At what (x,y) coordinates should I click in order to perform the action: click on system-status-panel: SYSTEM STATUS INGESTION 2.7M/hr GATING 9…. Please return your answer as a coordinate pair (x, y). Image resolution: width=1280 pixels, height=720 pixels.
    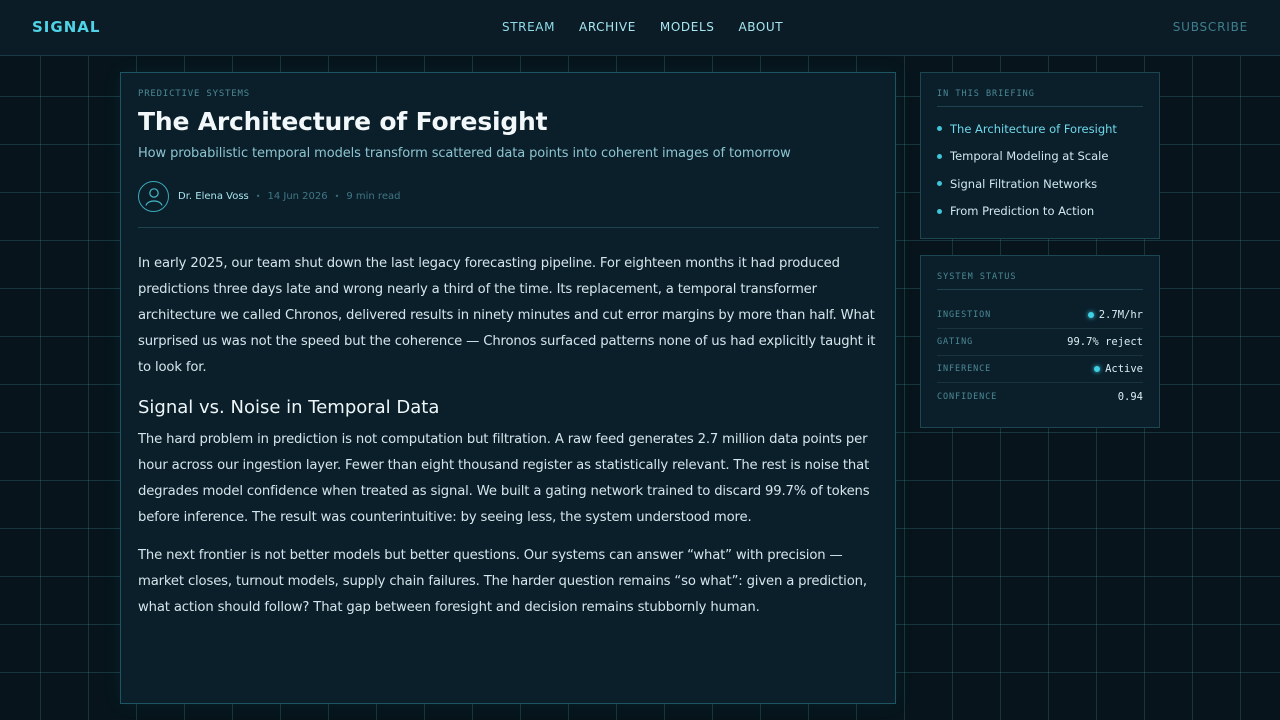
    Looking at the image, I should click on (1040, 341).